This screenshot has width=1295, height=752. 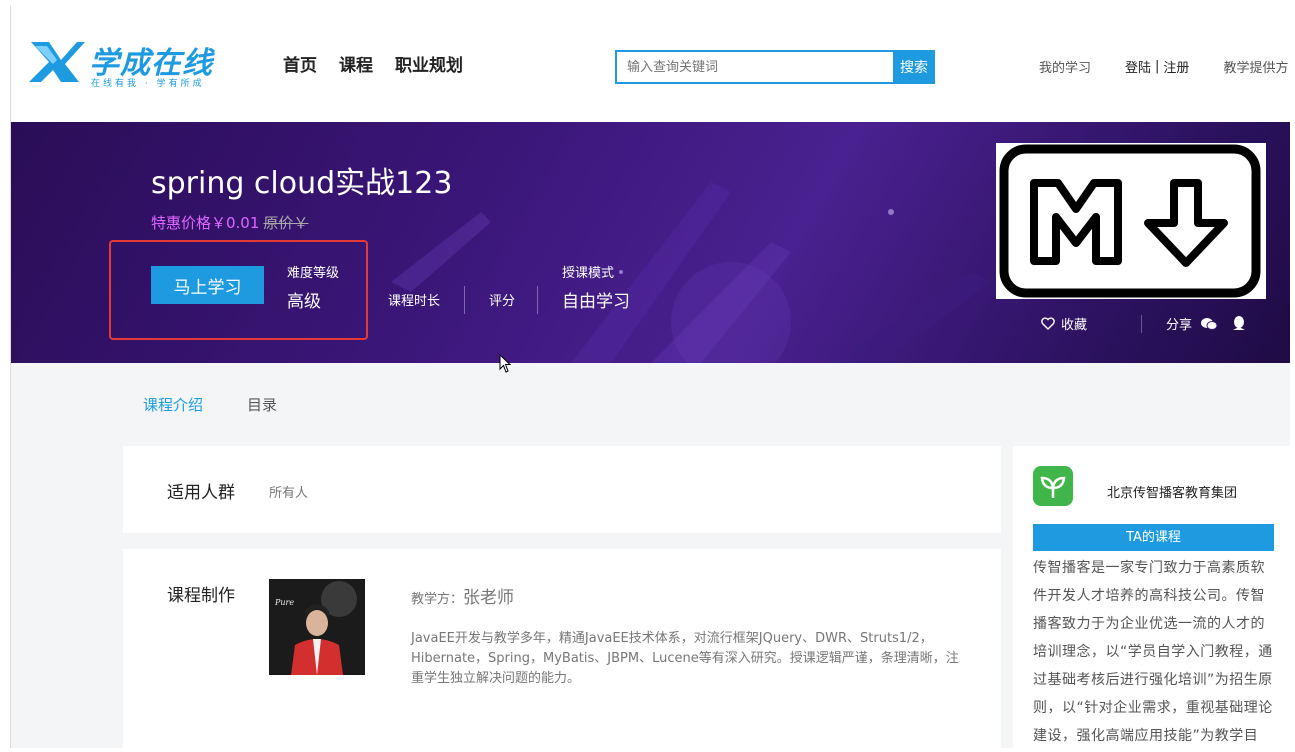 What do you see at coordinates (207, 285) in the screenshot?
I see `study-now-button: 马上学习` at bounding box center [207, 285].